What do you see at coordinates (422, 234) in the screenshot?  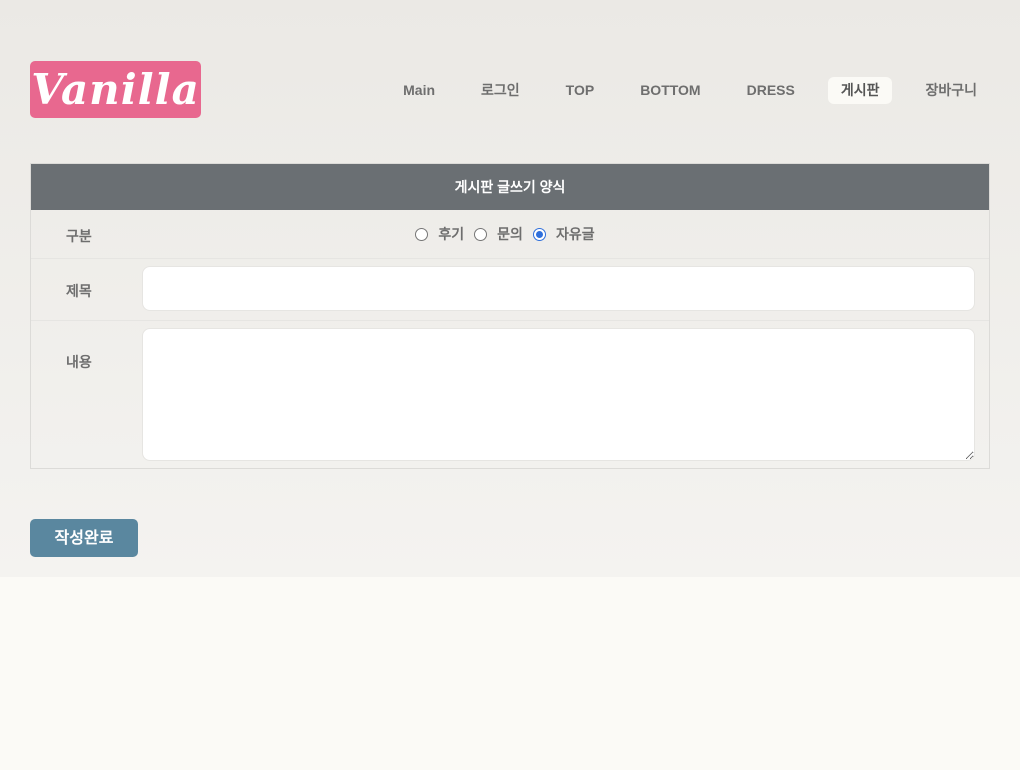 I see `radio-review` at bounding box center [422, 234].